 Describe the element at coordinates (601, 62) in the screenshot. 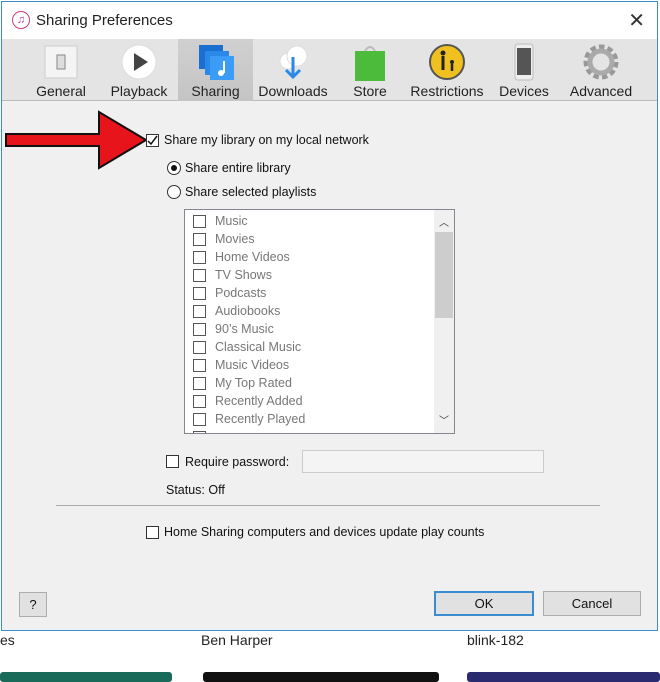

I see `gear-icon` at that location.